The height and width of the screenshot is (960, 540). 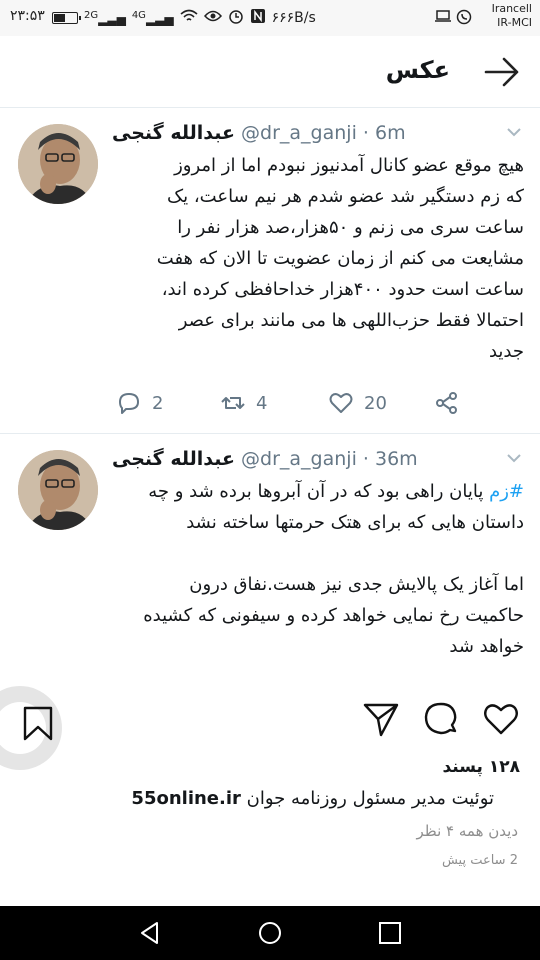 I want to click on status-bar: ۲۳:۵۳ 2G▂▃▅ 4G▂▃▅ ۶۶۶B/s Irancell IR-MCI, so click(x=270, y=18).